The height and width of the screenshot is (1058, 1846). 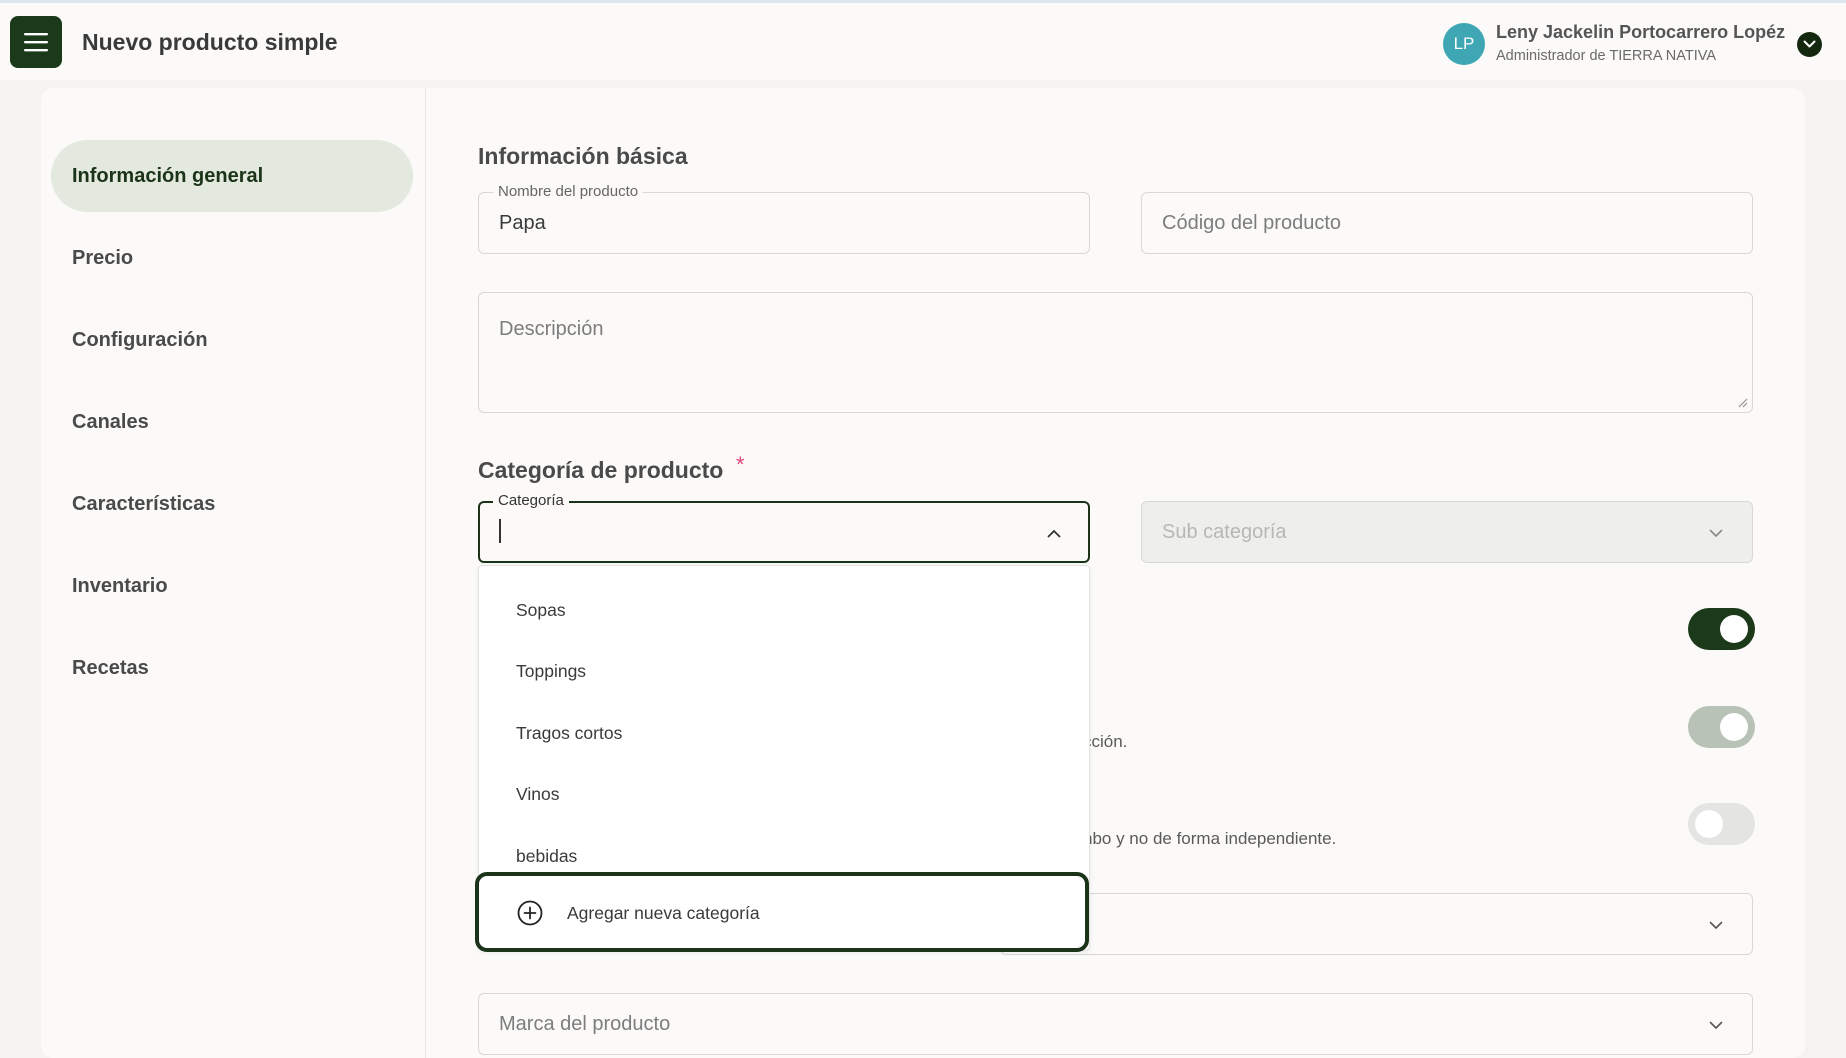 I want to click on description-field: Descripción, so click(x=1115, y=352).